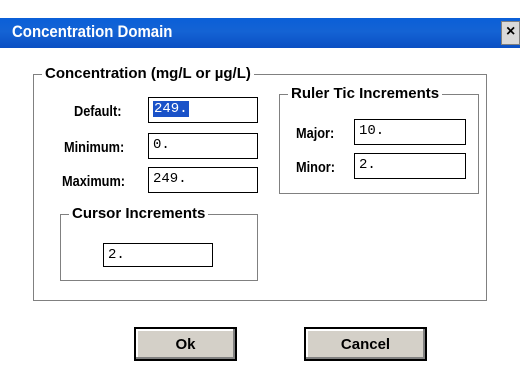 This screenshot has height=376, width=520. I want to click on minor-label: Minor:, so click(315, 167).